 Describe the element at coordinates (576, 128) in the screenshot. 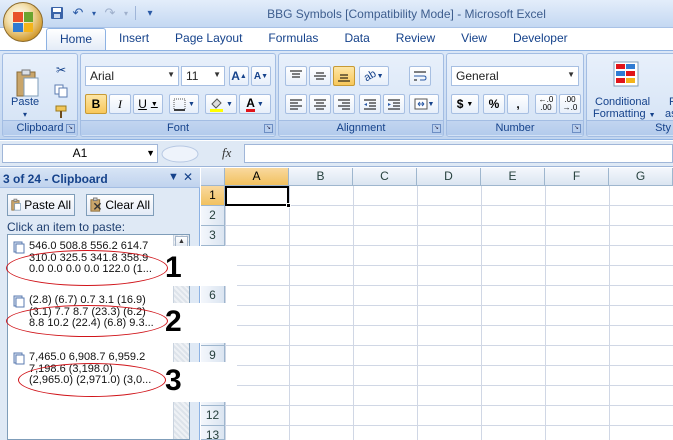

I see `number-launcher-icon: ↘` at that location.